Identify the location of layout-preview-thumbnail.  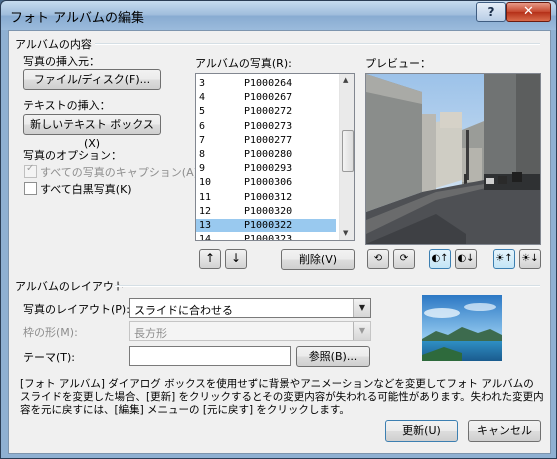
(462, 328).